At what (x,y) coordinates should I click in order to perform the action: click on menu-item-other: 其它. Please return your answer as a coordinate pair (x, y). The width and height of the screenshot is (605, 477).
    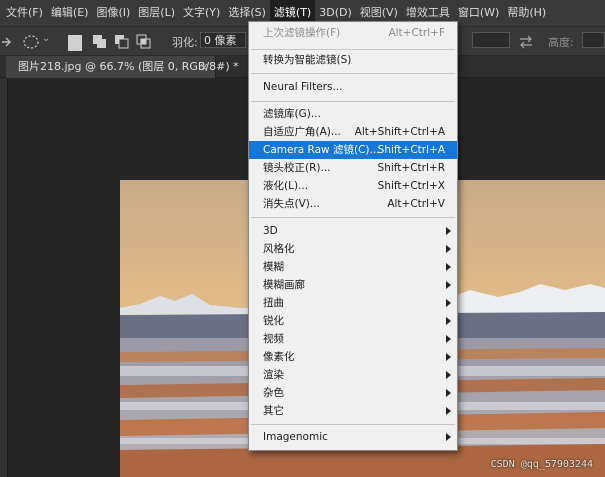
    Looking at the image, I should click on (353, 411).